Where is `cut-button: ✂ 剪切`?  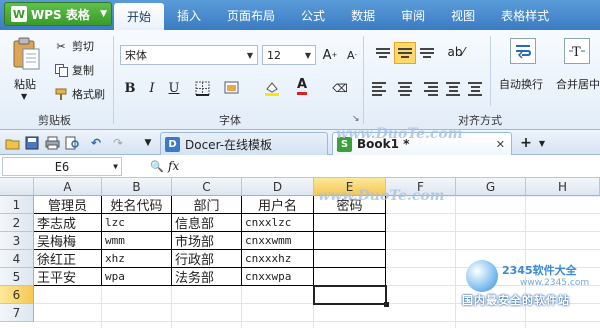 cut-button: ✂ 剪切 is located at coordinates (74, 46).